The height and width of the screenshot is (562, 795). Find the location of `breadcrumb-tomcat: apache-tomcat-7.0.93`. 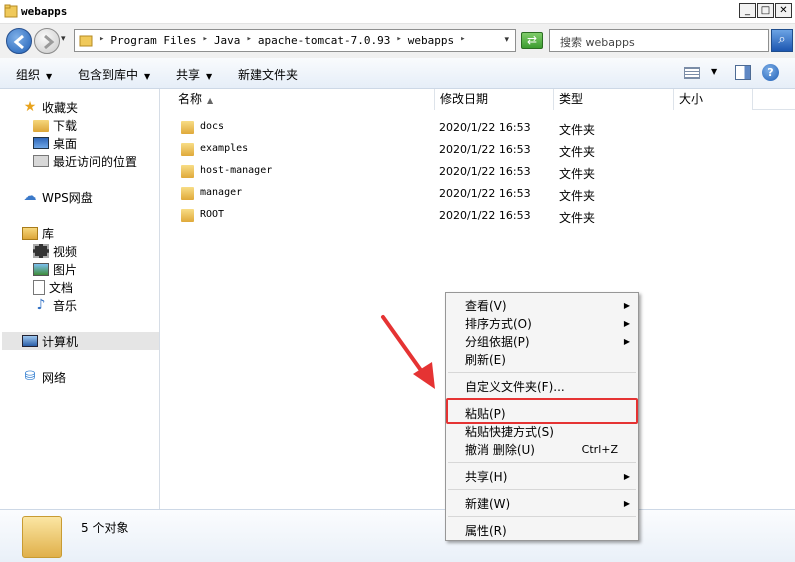

breadcrumb-tomcat: apache-tomcat-7.0.93 is located at coordinates (324, 40).